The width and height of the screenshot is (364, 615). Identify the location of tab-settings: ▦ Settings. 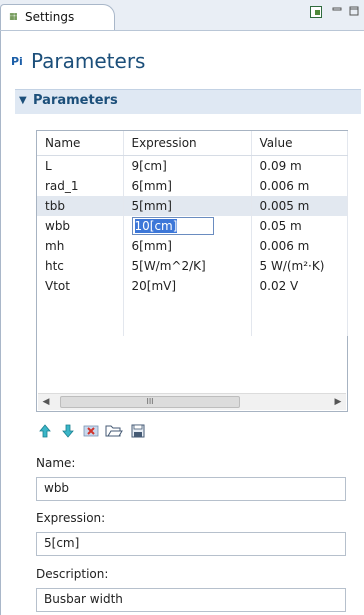
(57, 17).